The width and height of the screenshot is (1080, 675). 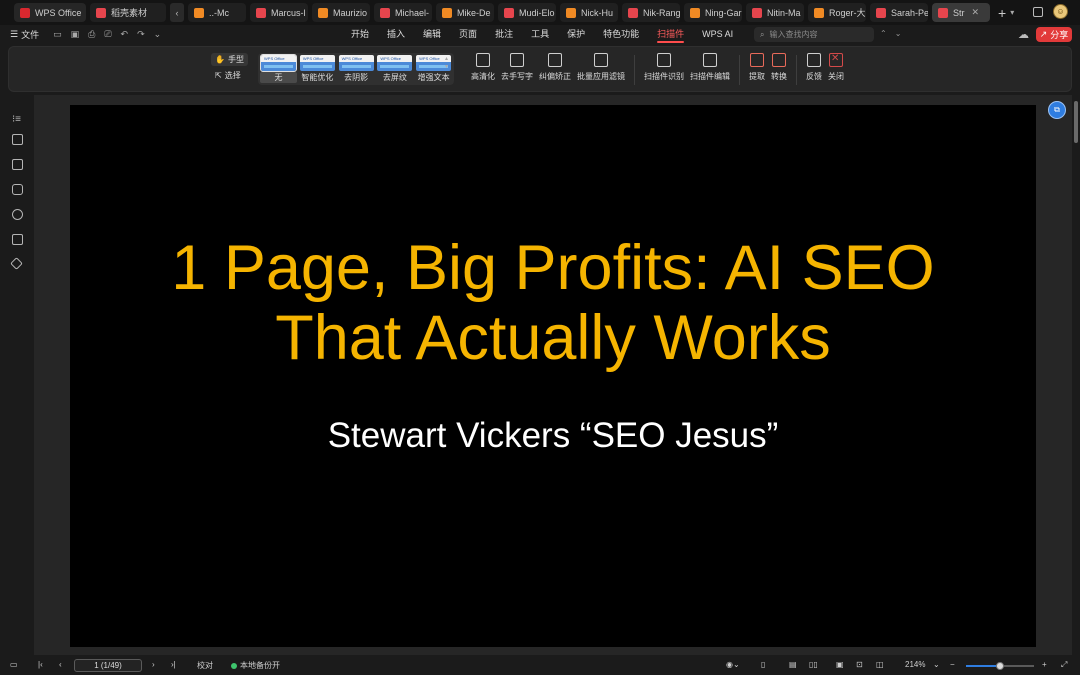 I want to click on share-button: ↗ 分享, so click(x=1054, y=34).